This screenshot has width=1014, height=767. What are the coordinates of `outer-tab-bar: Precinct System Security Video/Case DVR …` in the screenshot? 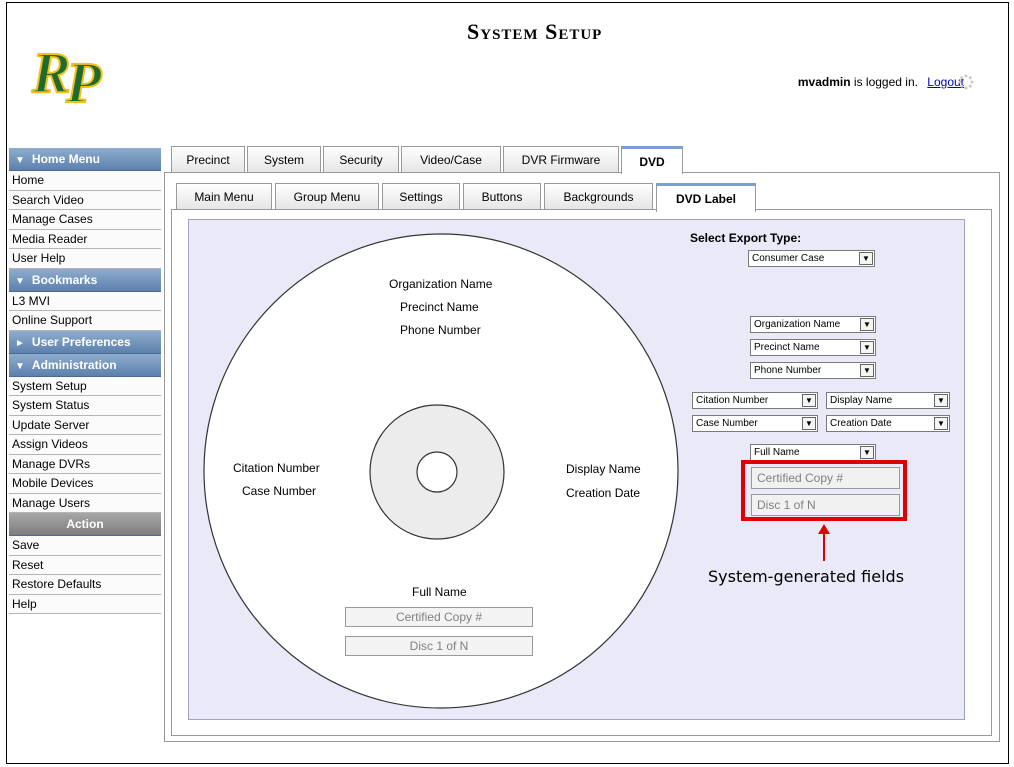 It's located at (428, 160).